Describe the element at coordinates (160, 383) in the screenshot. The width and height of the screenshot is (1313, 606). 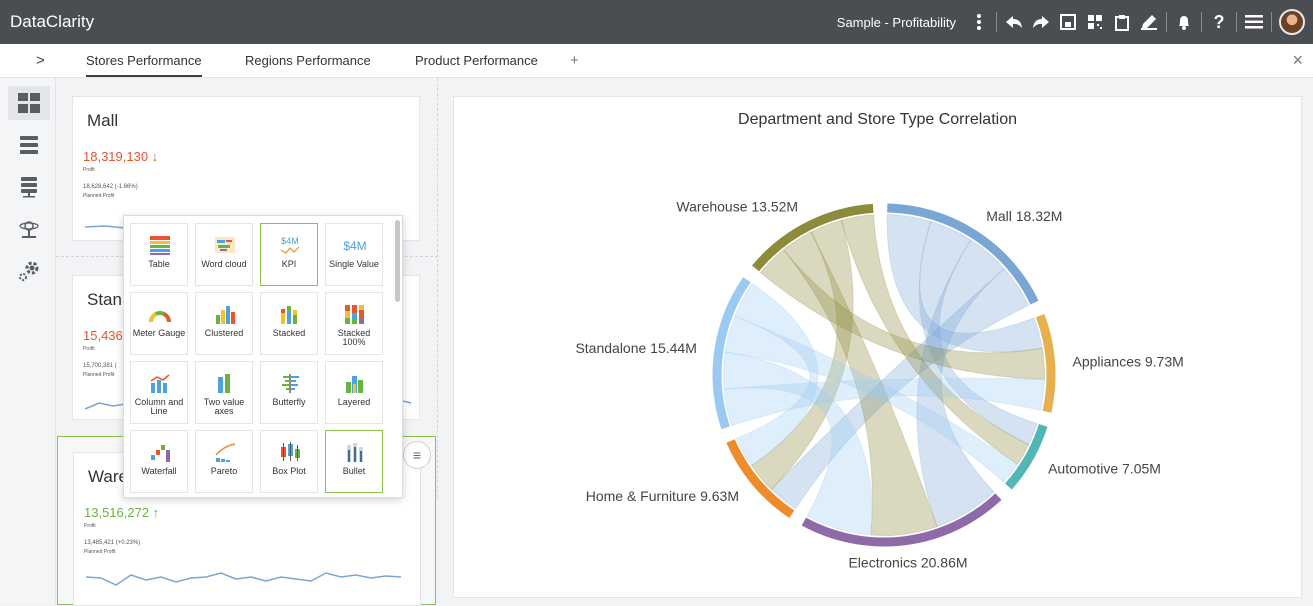
I see `column-line-icon` at that location.